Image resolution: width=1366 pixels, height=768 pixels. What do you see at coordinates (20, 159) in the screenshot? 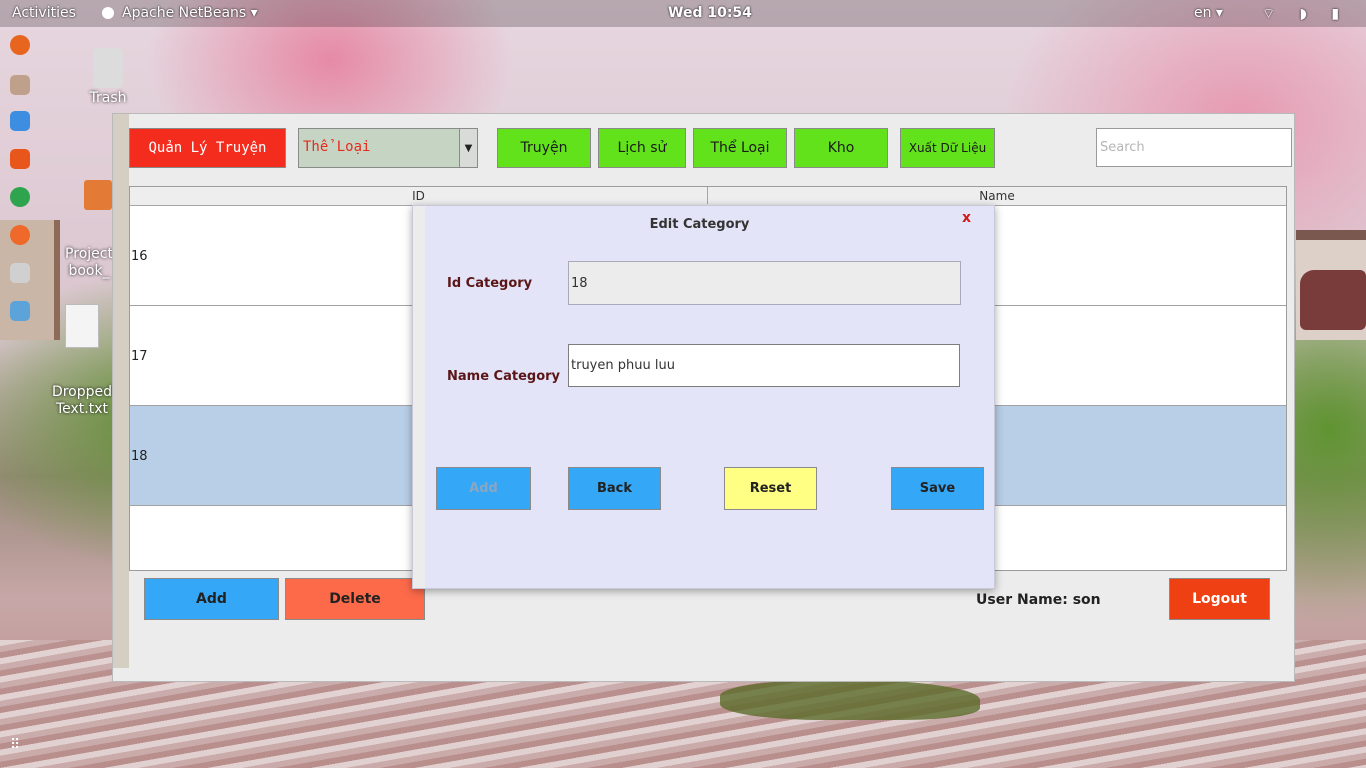
I see `software-center-icon` at bounding box center [20, 159].